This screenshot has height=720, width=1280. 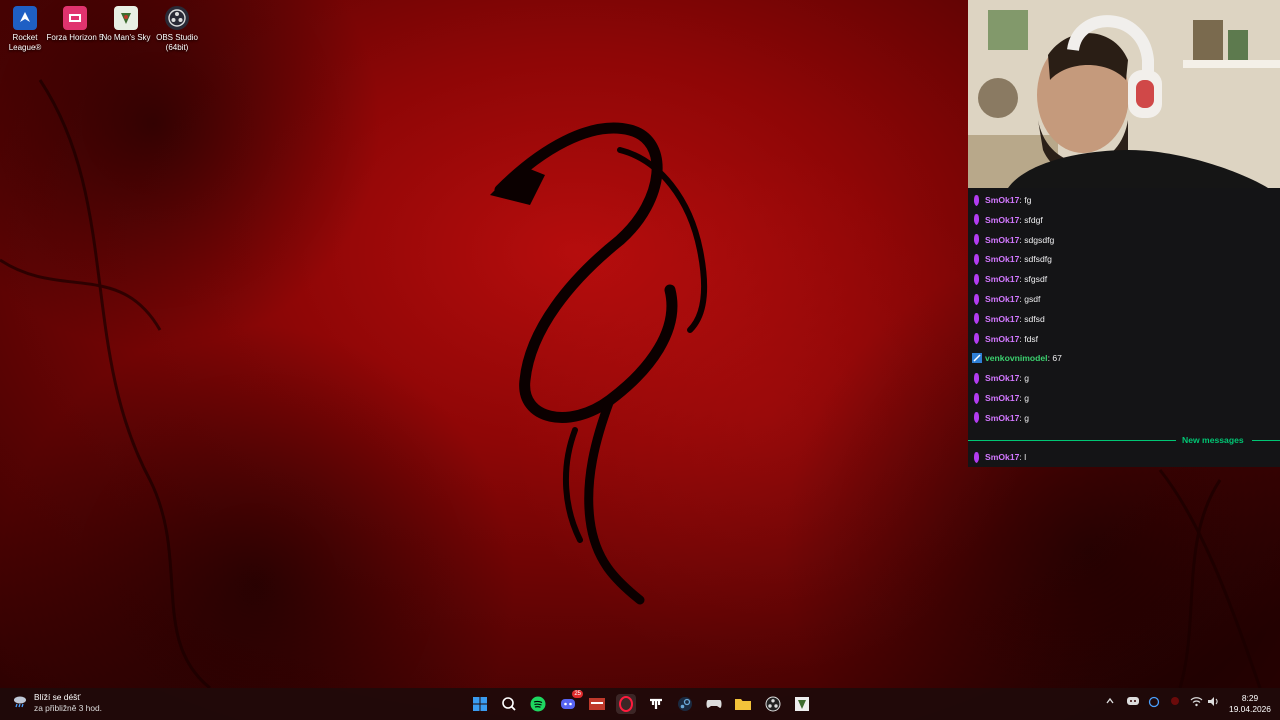 I want to click on weather-widget: Blíží se déšť za přibližně 3 hod., so click(x=57, y=703).